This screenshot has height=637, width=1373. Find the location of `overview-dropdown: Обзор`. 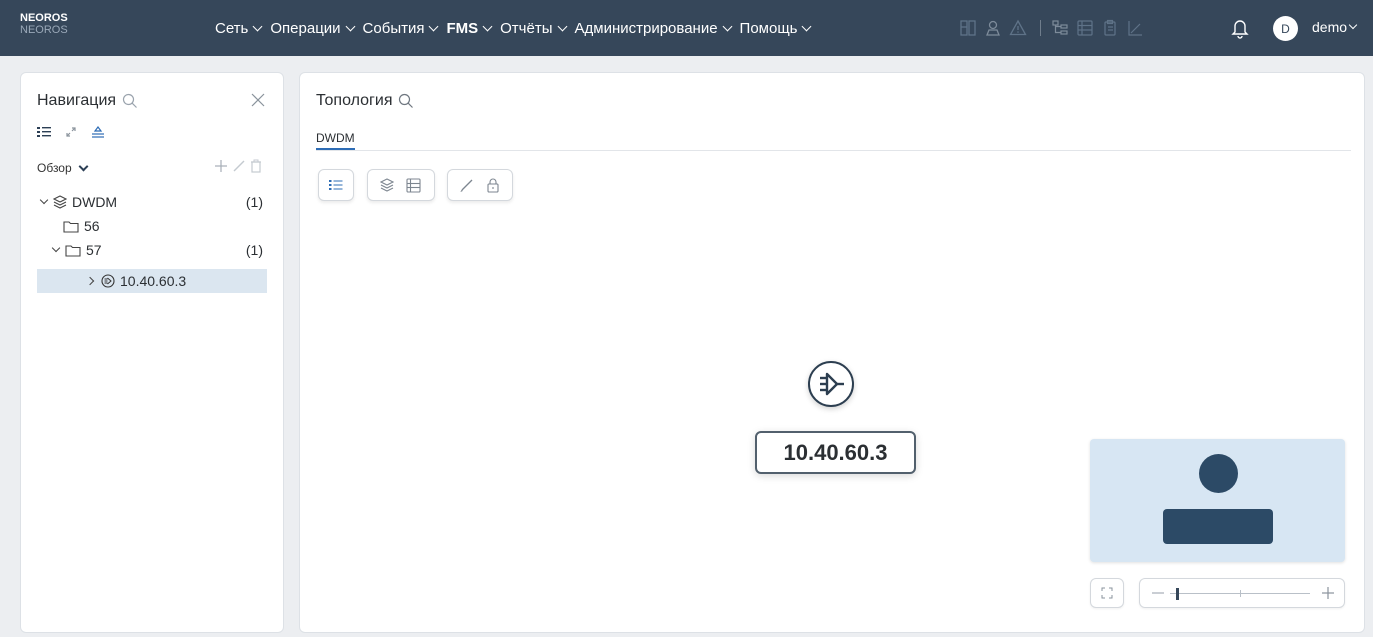

overview-dropdown: Обзор is located at coordinates (63, 168).